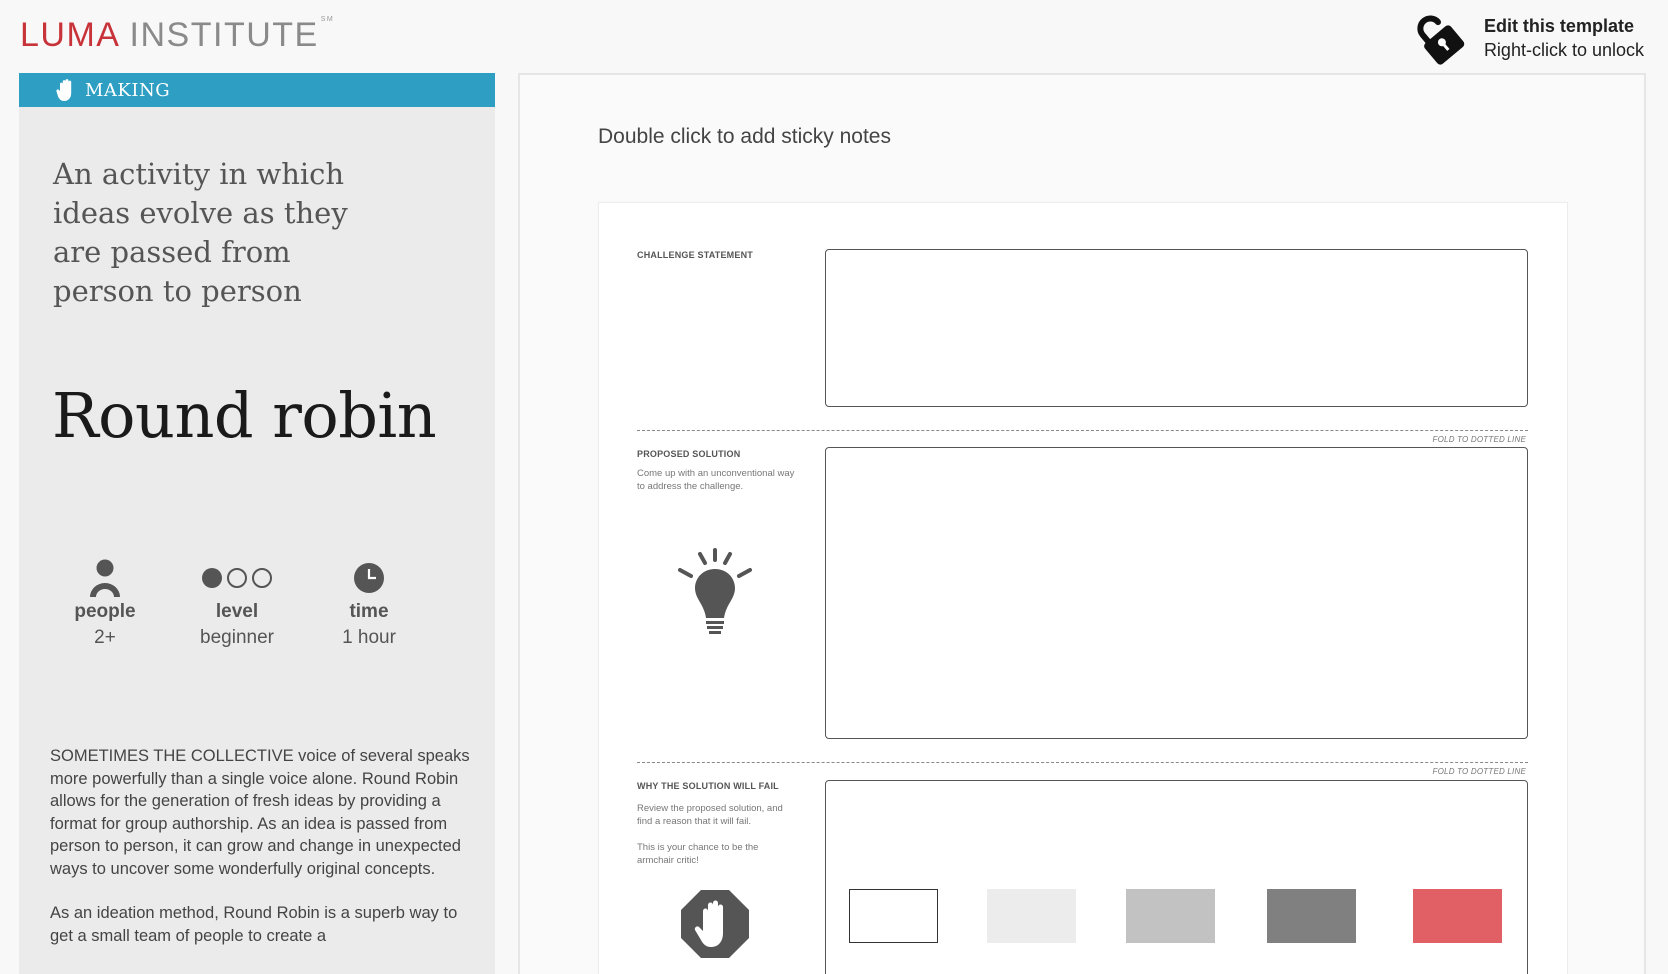 This screenshot has height=974, width=1668. What do you see at coordinates (695, 255) in the screenshot?
I see `challenge-title: CHALLENGE STATEMENT` at bounding box center [695, 255].